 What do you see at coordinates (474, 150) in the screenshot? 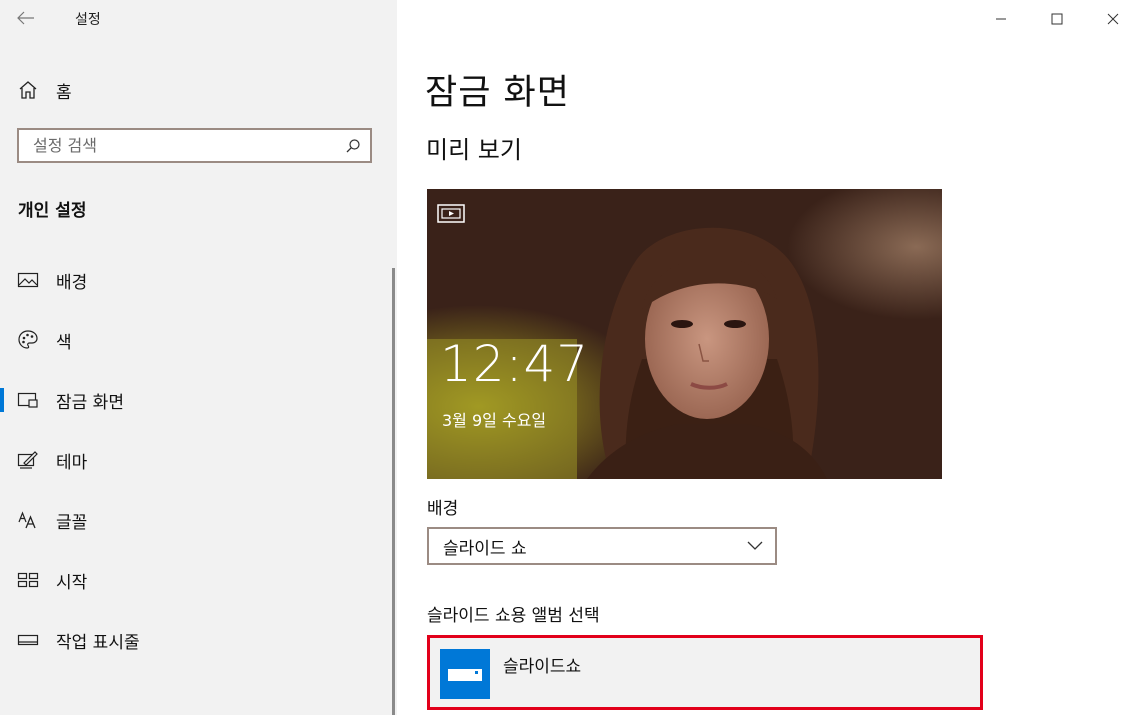
I see `preview-heading: 미리 보기` at bounding box center [474, 150].